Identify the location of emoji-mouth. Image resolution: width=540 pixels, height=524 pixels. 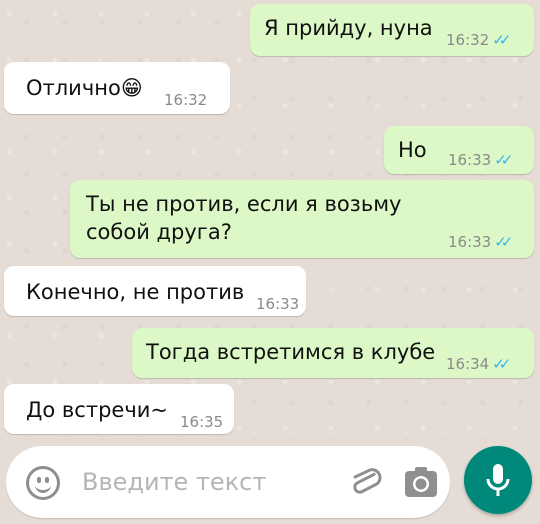
(43, 487).